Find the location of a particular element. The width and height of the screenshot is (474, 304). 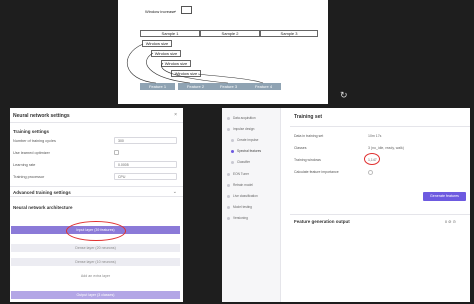

setting-row-learning-rate: Learning rate 0.0005 is located at coordinates (96, 165).